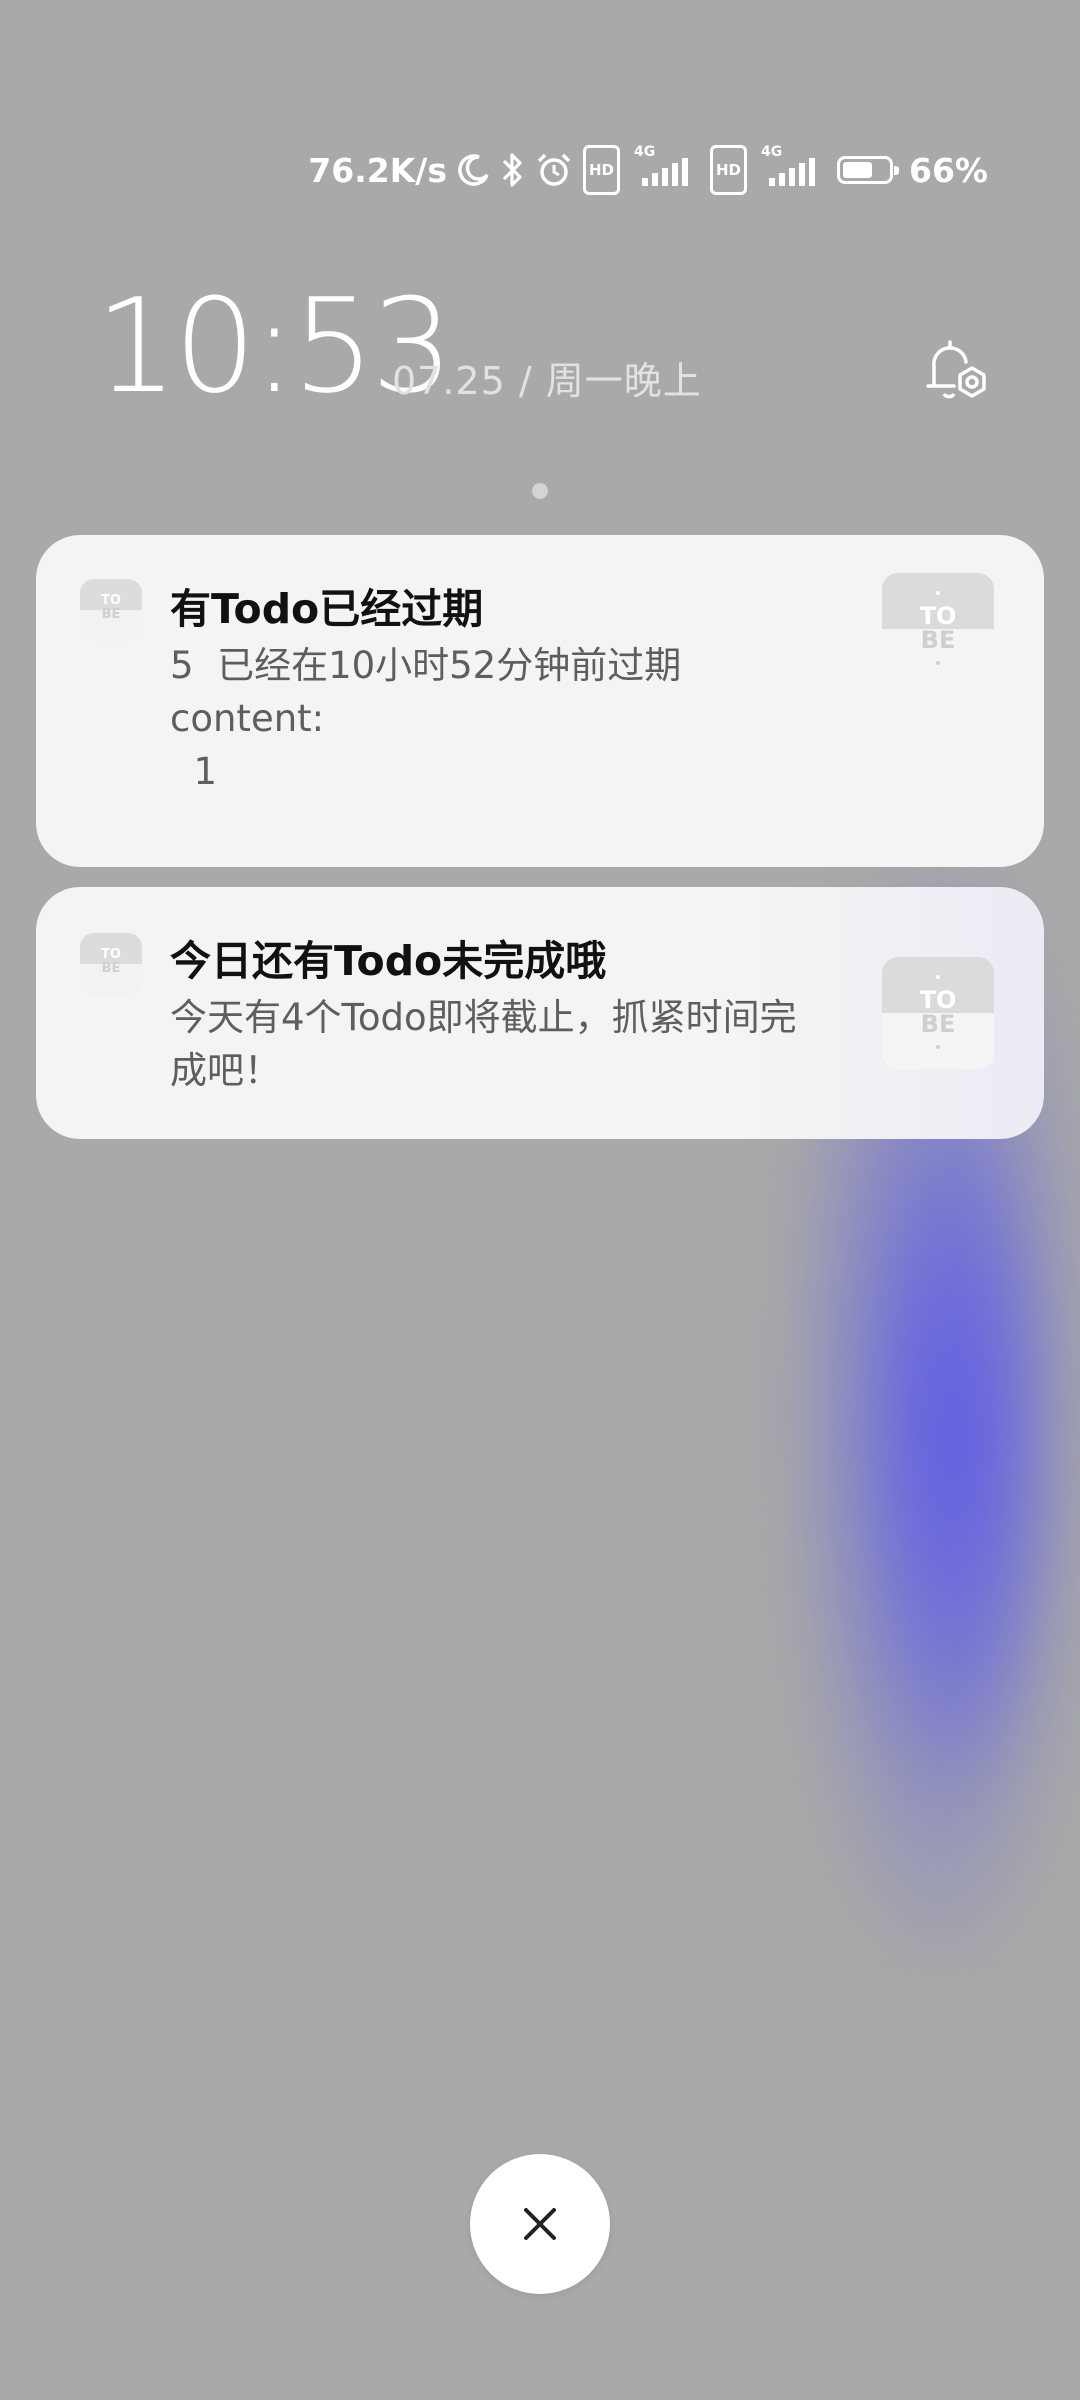 The image size is (1080, 2400). What do you see at coordinates (554, 170) in the screenshot?
I see `alarm-clock-icon` at bounding box center [554, 170].